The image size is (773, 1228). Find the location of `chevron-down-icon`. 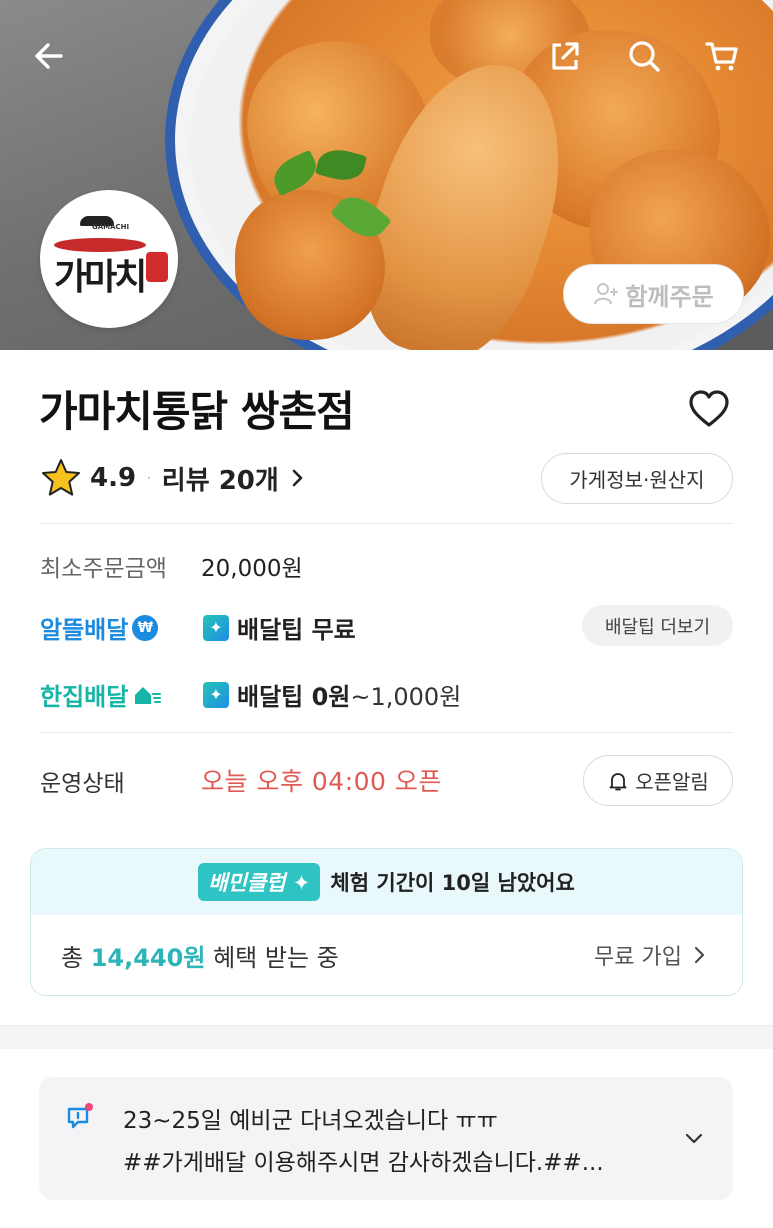

chevron-down-icon is located at coordinates (694, 1138).